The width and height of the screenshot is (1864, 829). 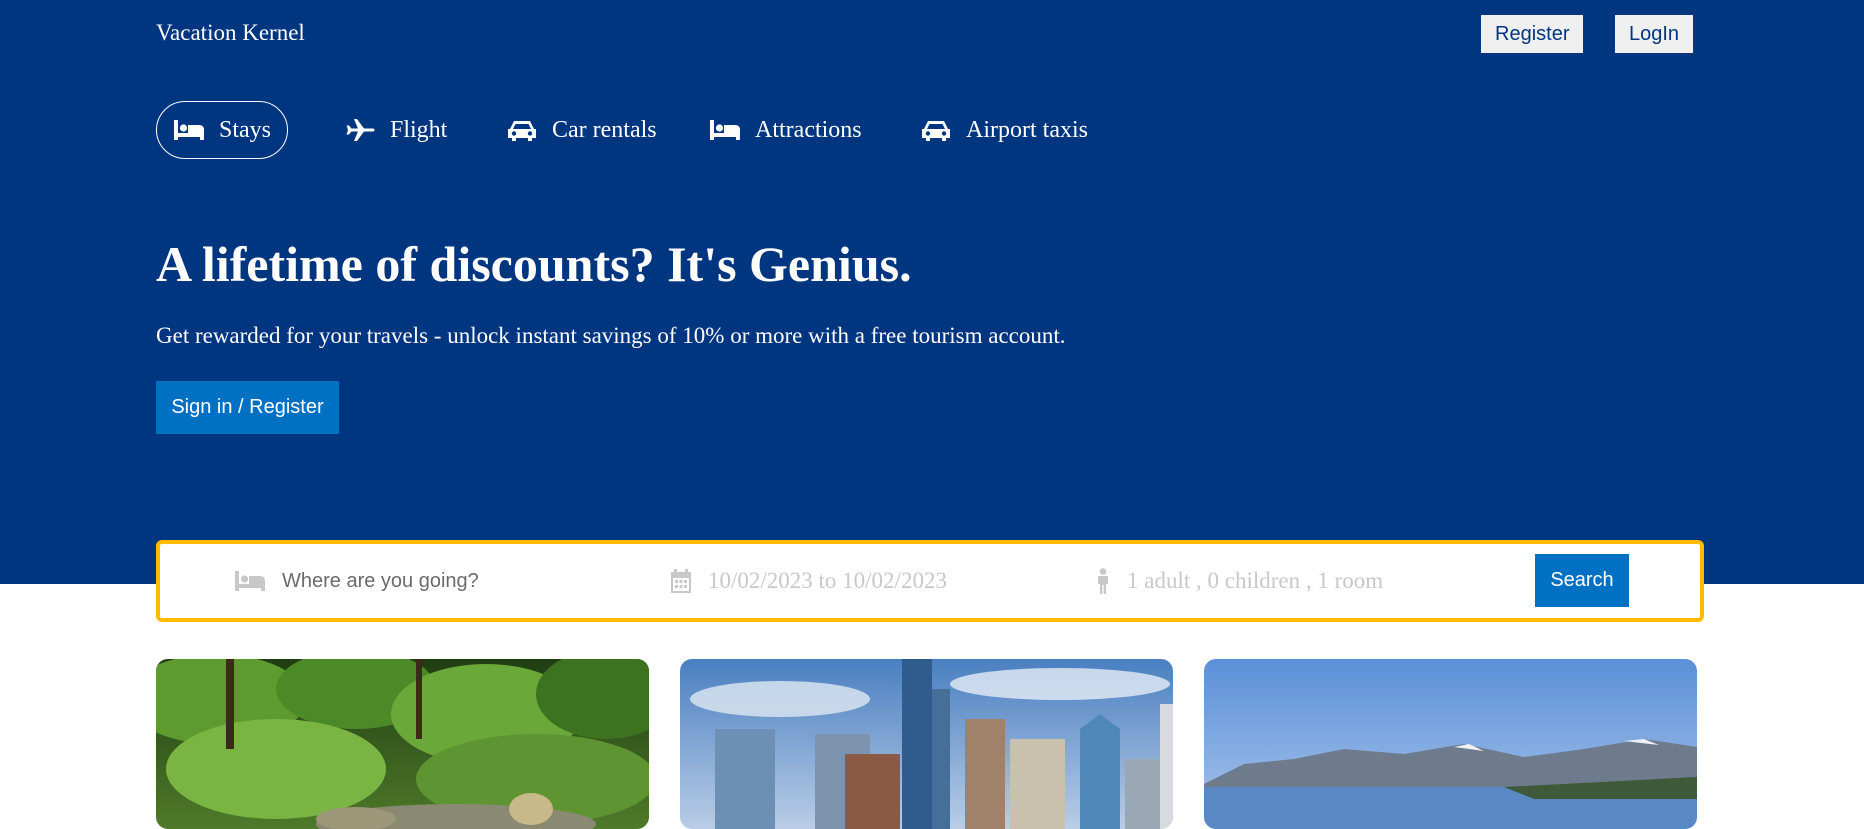 I want to click on brand-logo: Vacation Kernel, so click(x=230, y=33).